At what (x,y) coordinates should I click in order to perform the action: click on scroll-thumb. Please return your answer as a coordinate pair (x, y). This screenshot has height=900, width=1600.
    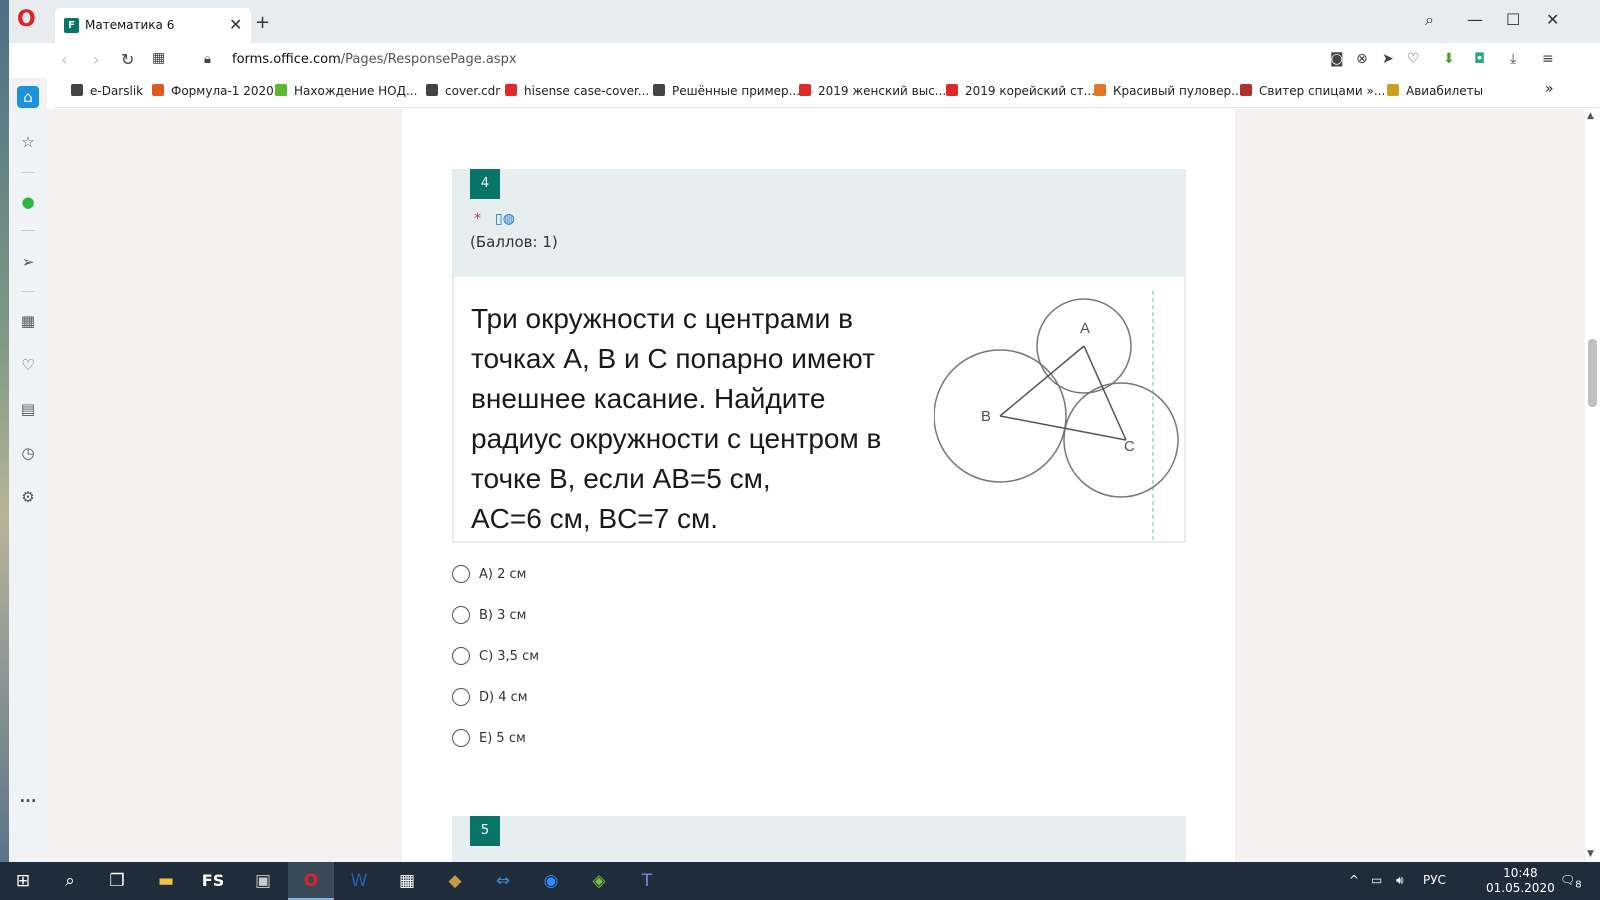
    Looking at the image, I should click on (1592, 373).